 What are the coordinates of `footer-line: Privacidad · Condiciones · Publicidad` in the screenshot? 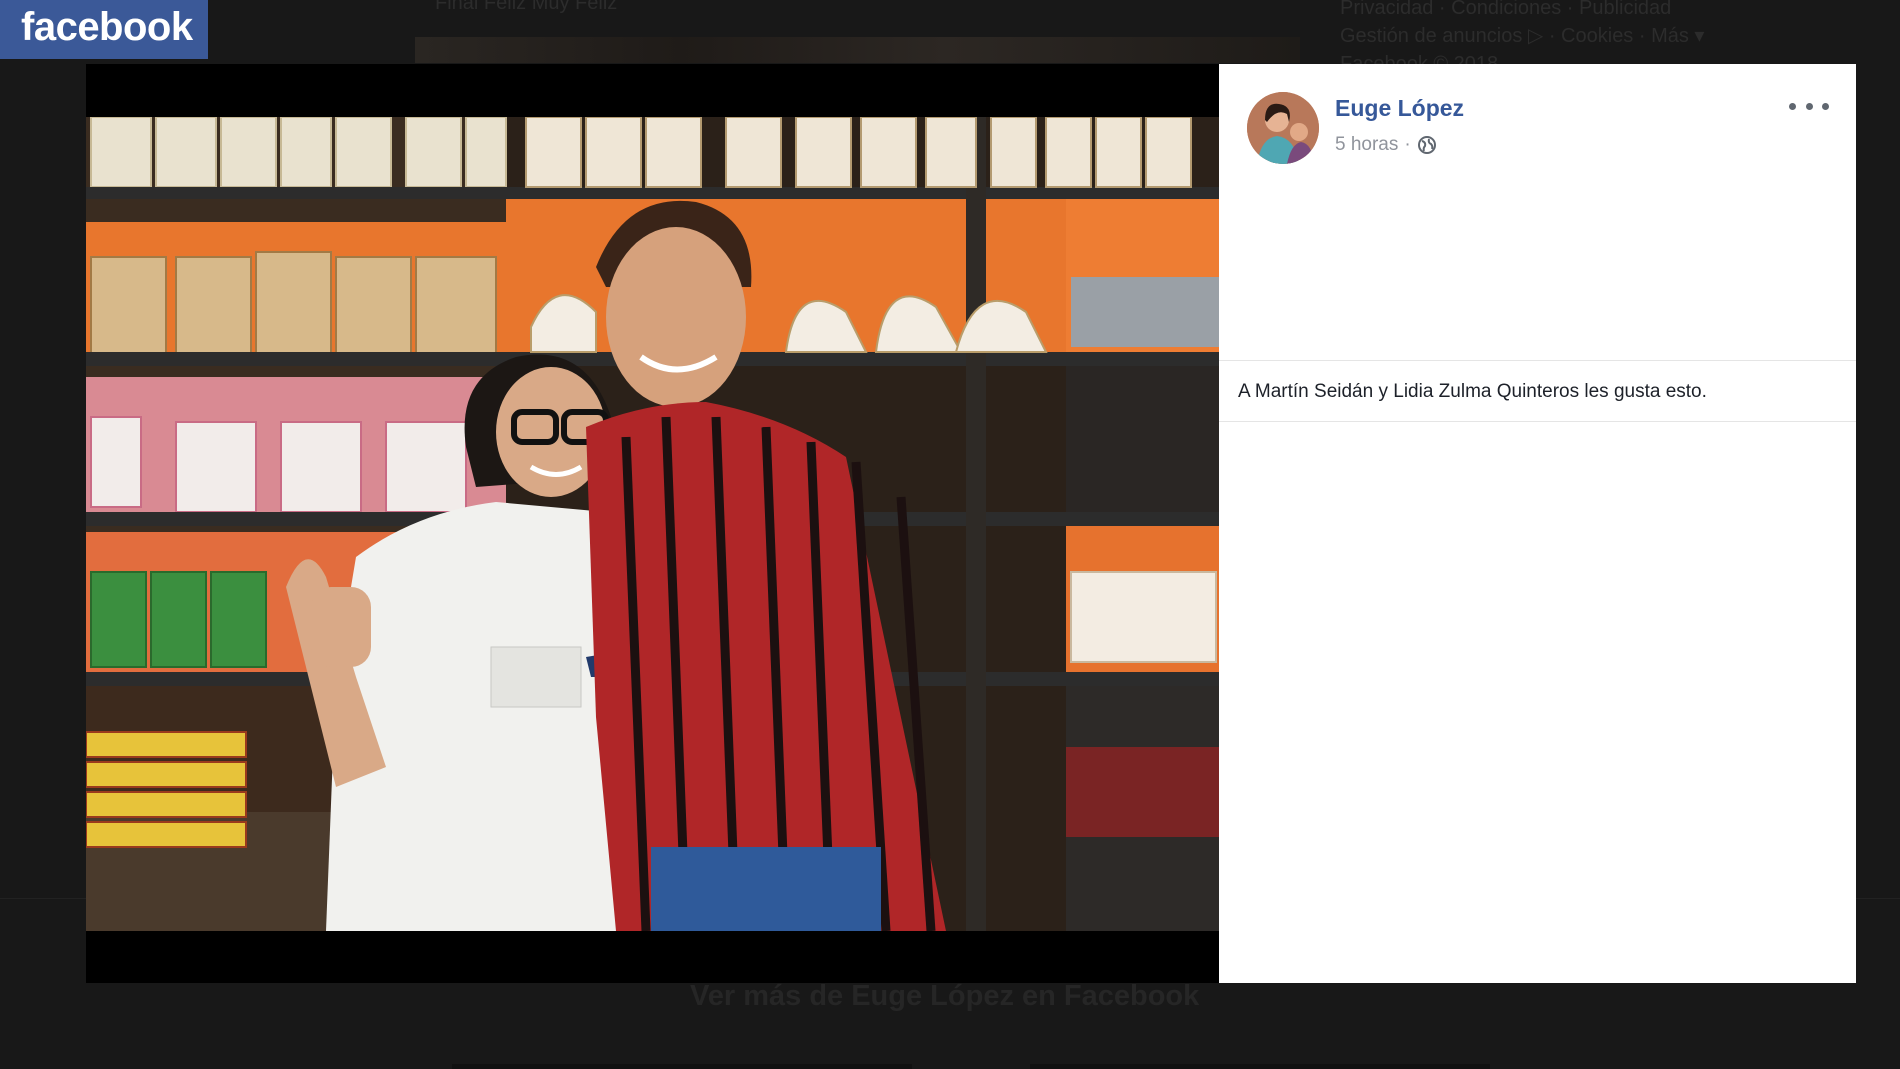 It's located at (1522, 11).